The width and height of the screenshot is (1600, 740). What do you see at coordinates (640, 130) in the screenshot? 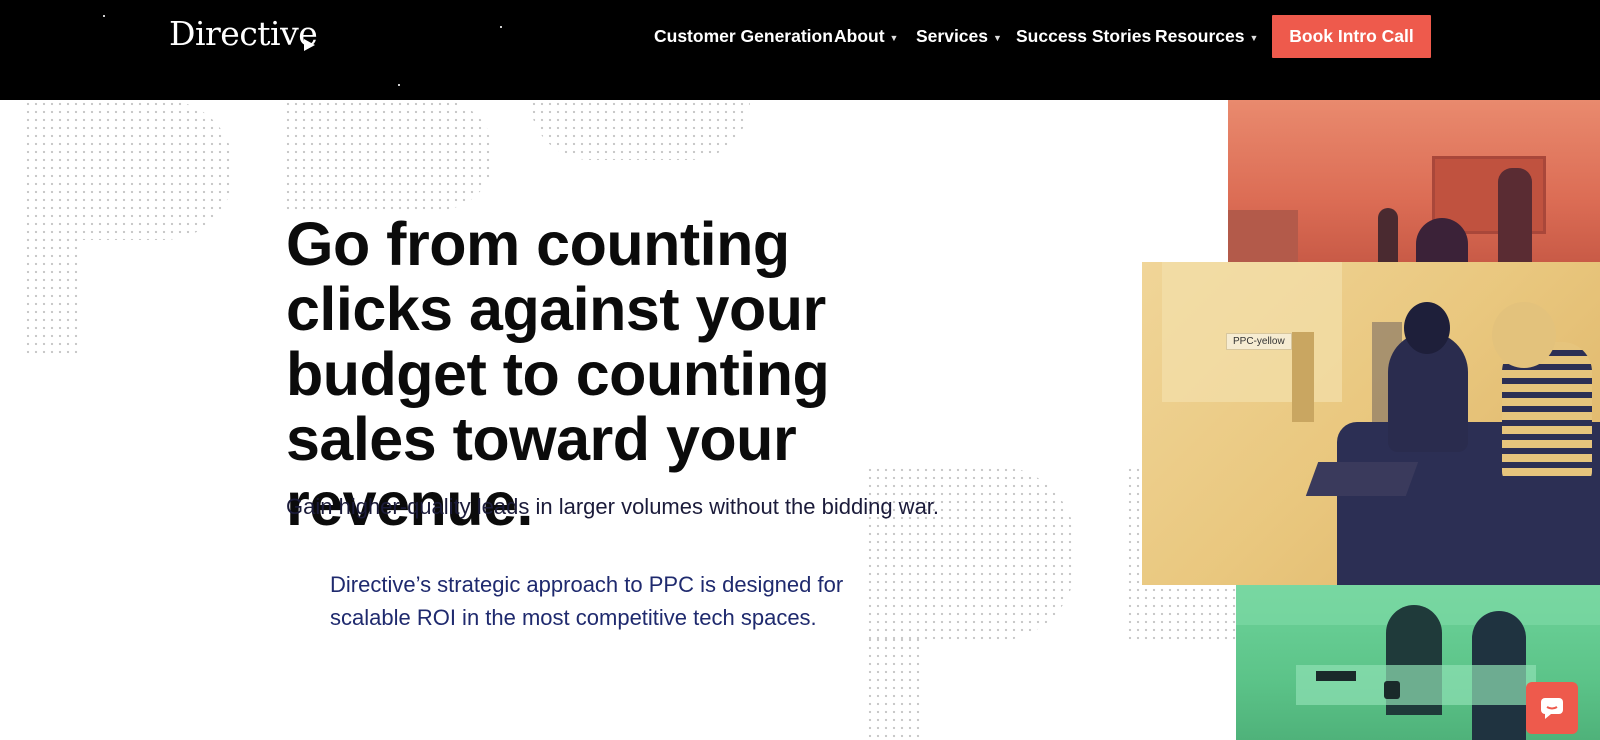
I see `dot-pattern-c` at bounding box center [640, 130].